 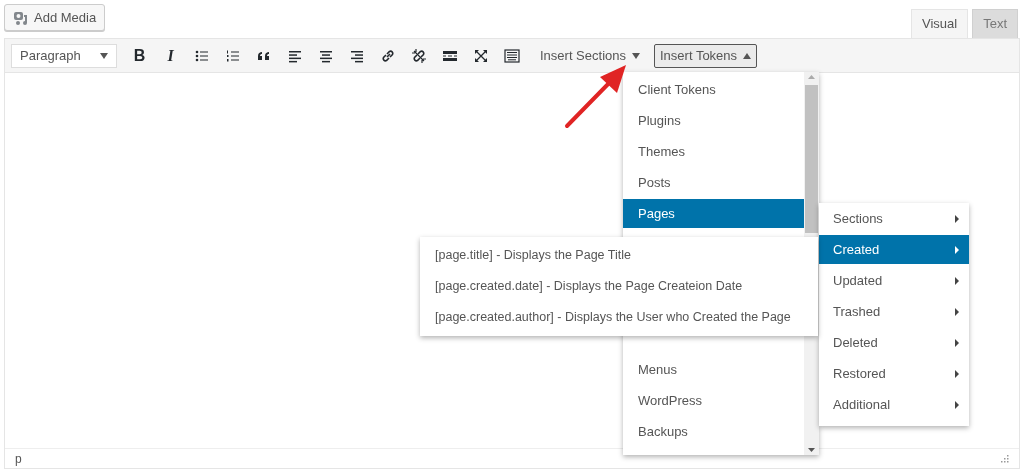 I want to click on menu-item: Pages, so click(x=713, y=213).